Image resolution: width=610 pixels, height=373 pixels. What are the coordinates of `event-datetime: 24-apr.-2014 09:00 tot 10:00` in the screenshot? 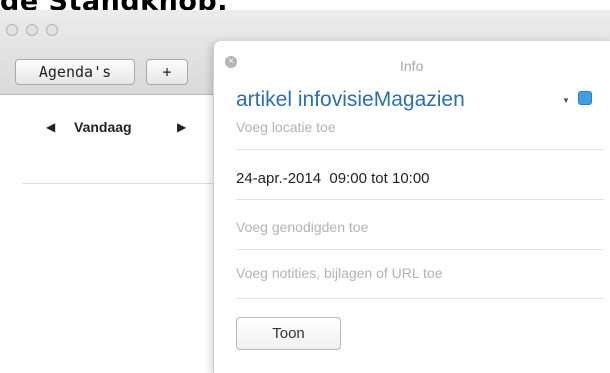 It's located at (333, 178).